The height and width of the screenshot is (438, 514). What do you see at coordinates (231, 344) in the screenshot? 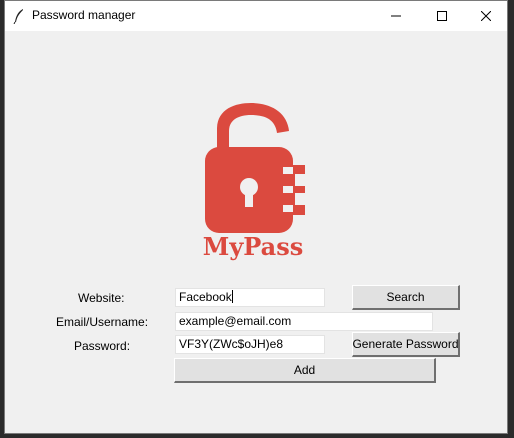
I see `password-input-value: VF3Y(ZWc$oJH)e8` at bounding box center [231, 344].